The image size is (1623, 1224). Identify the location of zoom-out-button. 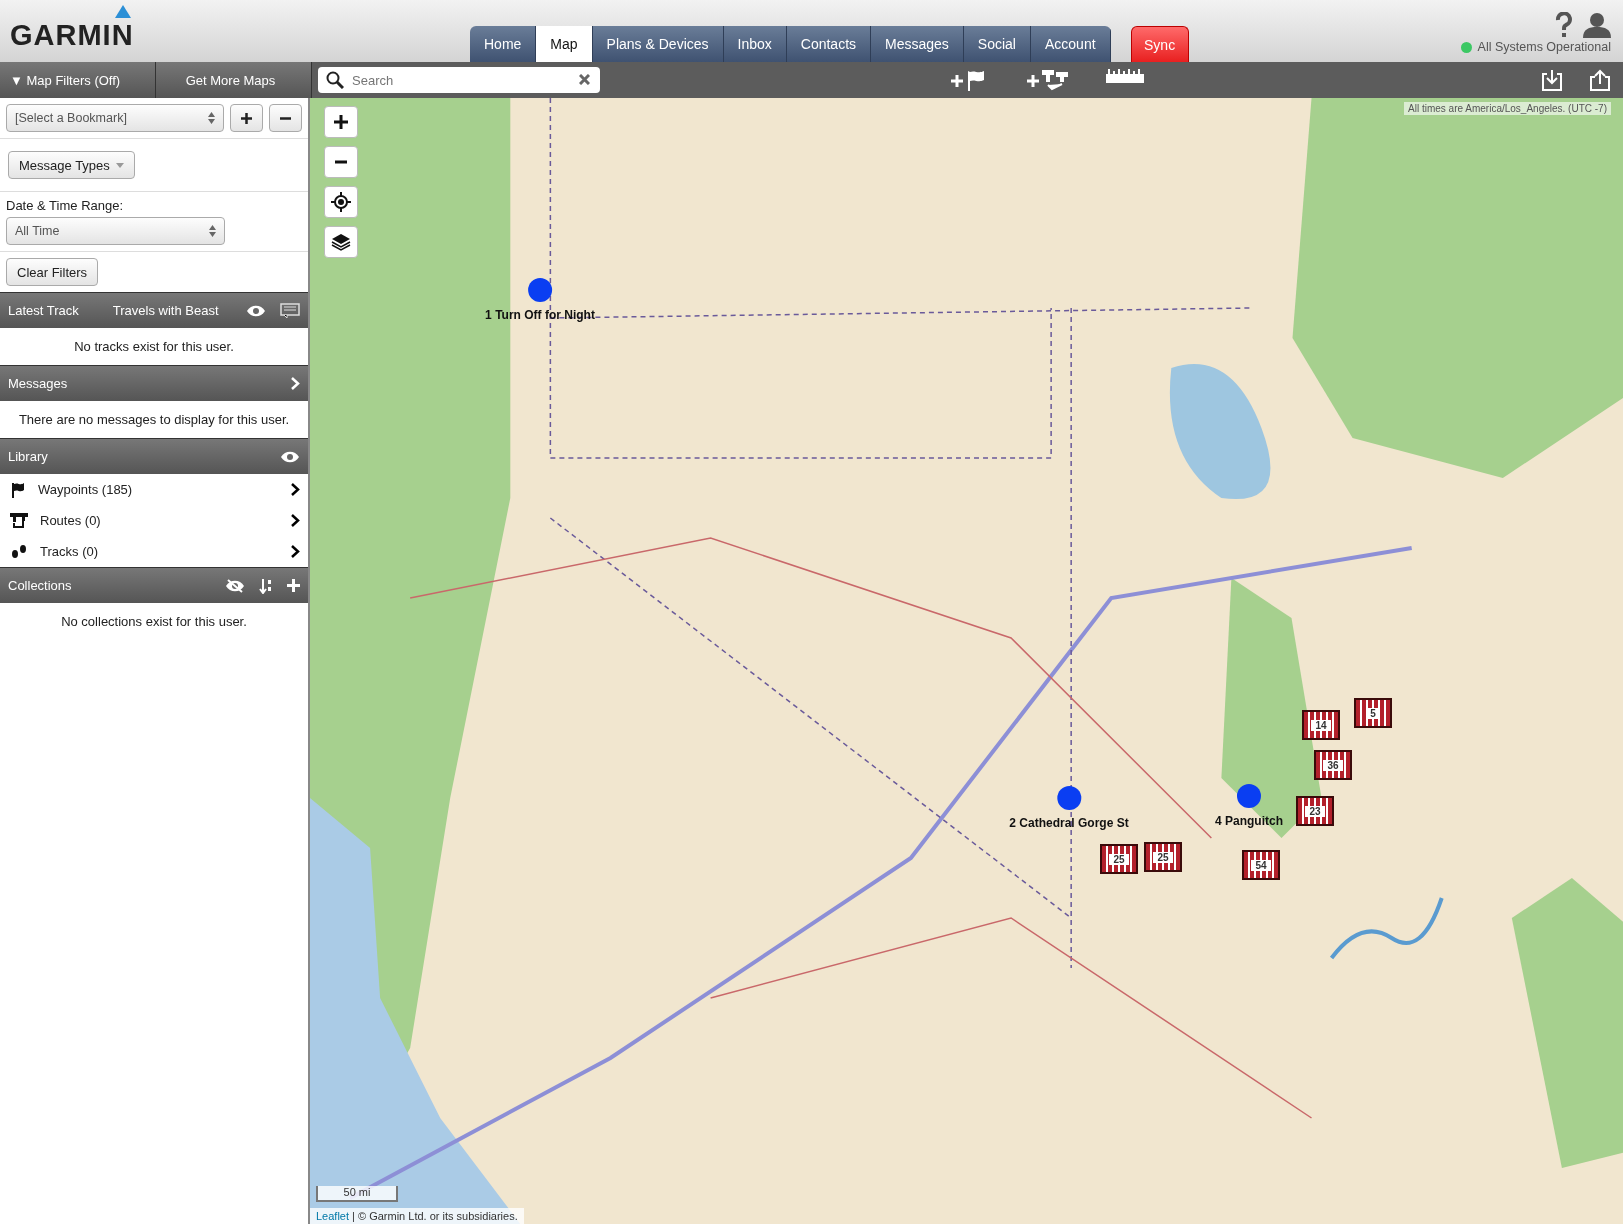
(341, 162).